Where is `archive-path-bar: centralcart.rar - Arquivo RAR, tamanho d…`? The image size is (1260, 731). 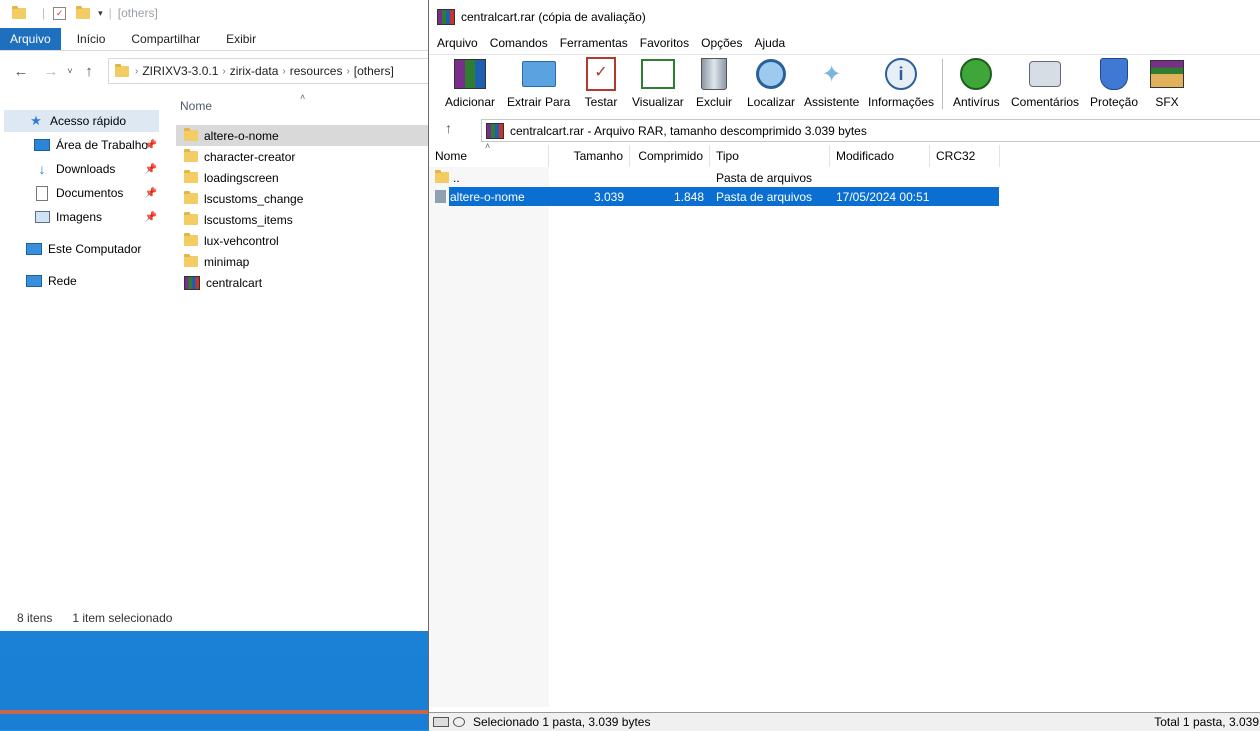
archive-path-bar: centralcart.rar - Arquivo RAR, tamanho d… is located at coordinates (870, 130).